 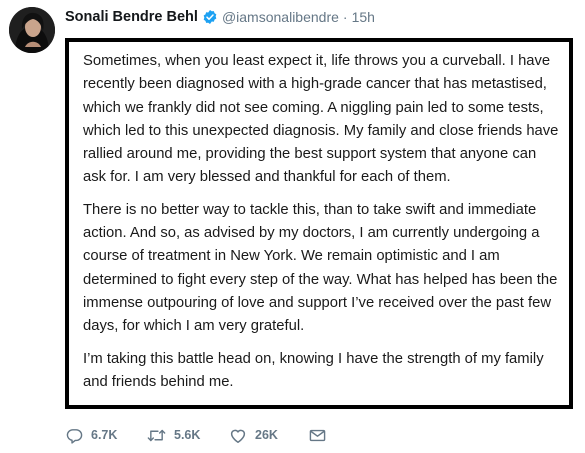 I want to click on tweet-actions: 6.7K 5.6K 26K, so click(x=196, y=435).